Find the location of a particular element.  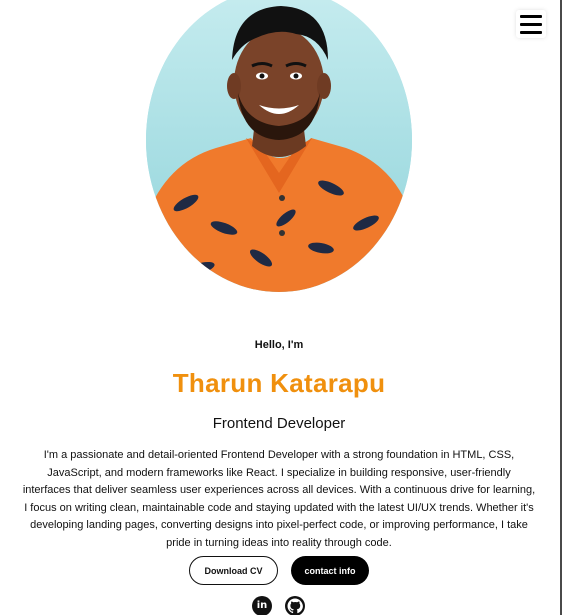

contact-info-button: contact info is located at coordinates (330, 570).